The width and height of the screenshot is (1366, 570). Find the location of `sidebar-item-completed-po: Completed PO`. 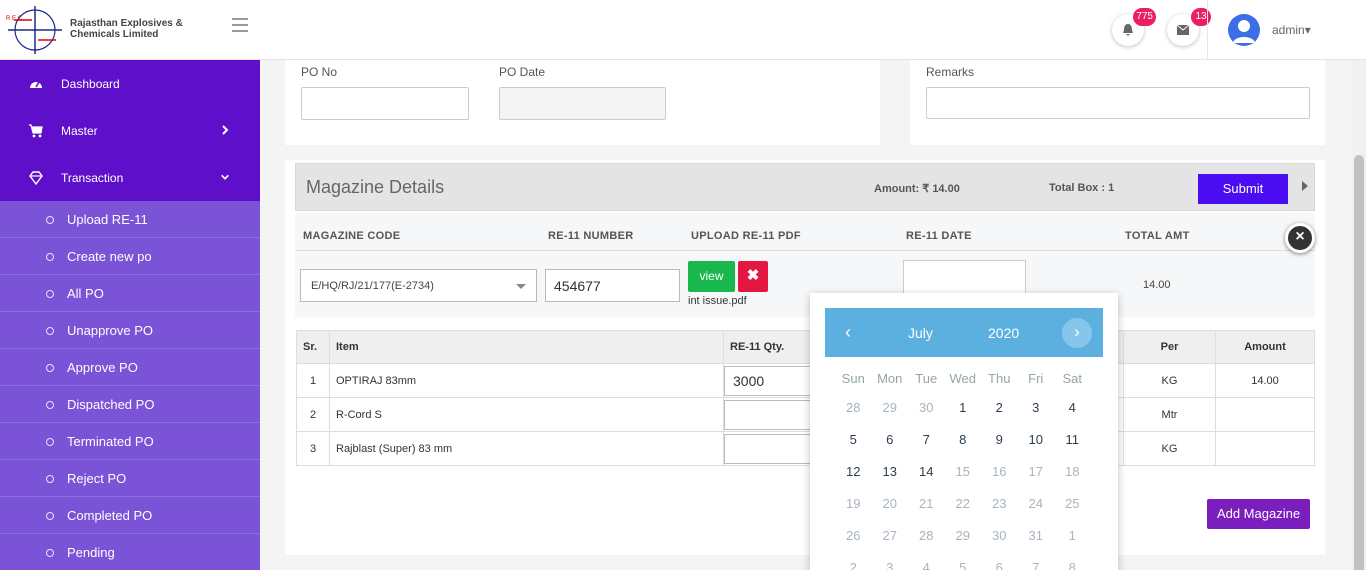

sidebar-item-completed-po: Completed PO is located at coordinates (130, 515).